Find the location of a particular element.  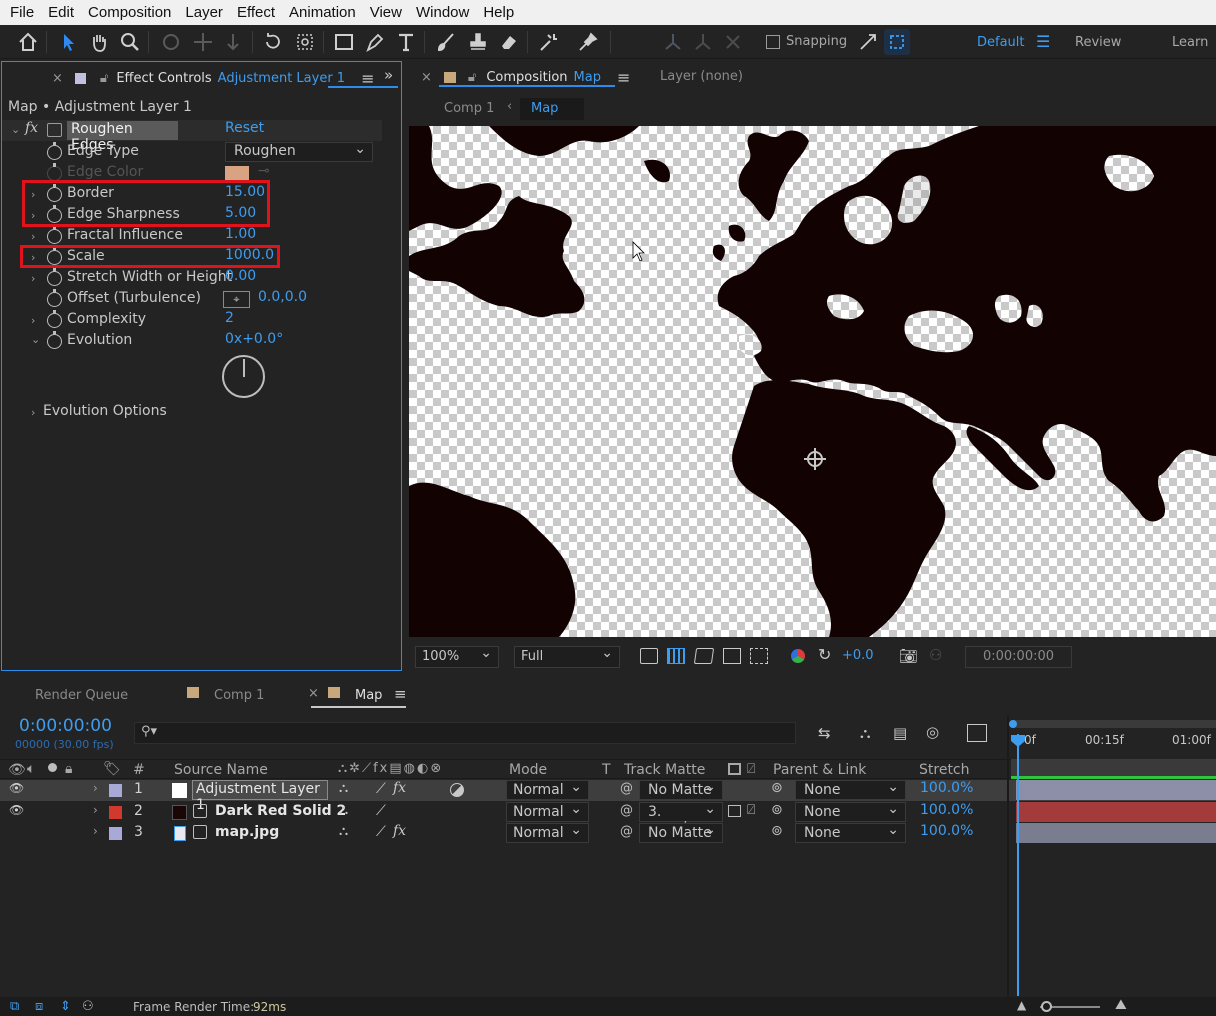

rectangle-tool-icon is located at coordinates (344, 42).